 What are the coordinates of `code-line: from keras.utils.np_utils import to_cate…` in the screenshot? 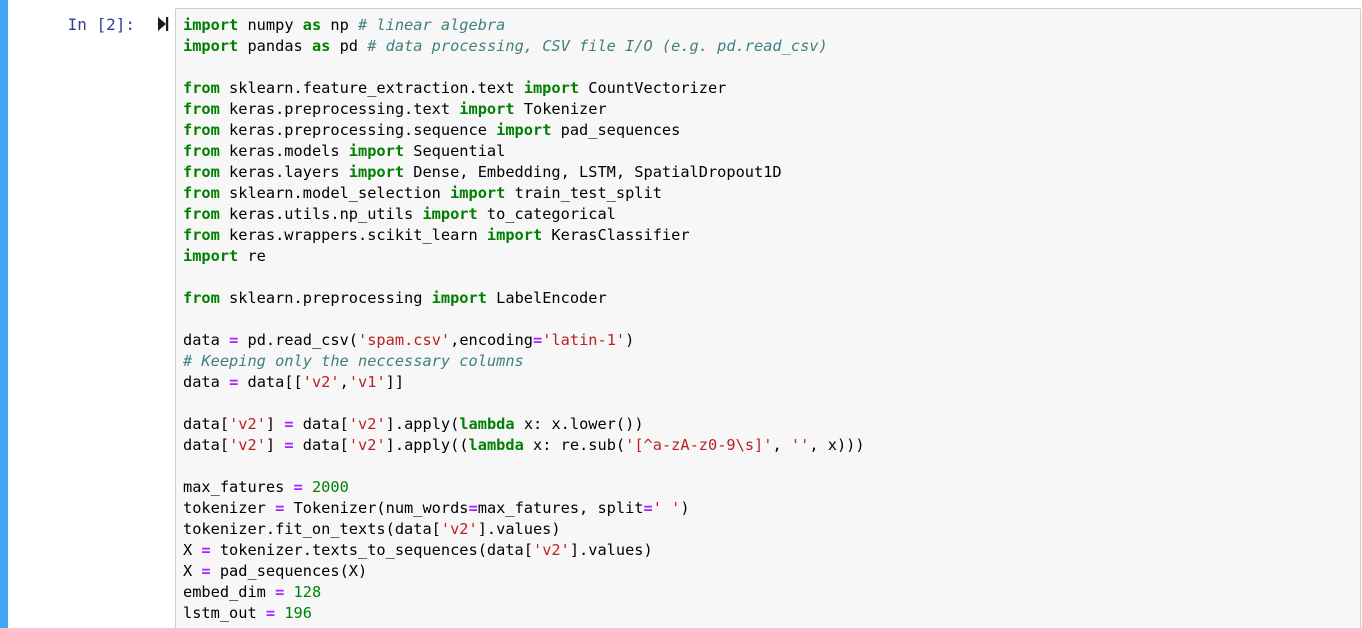 It's located at (524, 214).